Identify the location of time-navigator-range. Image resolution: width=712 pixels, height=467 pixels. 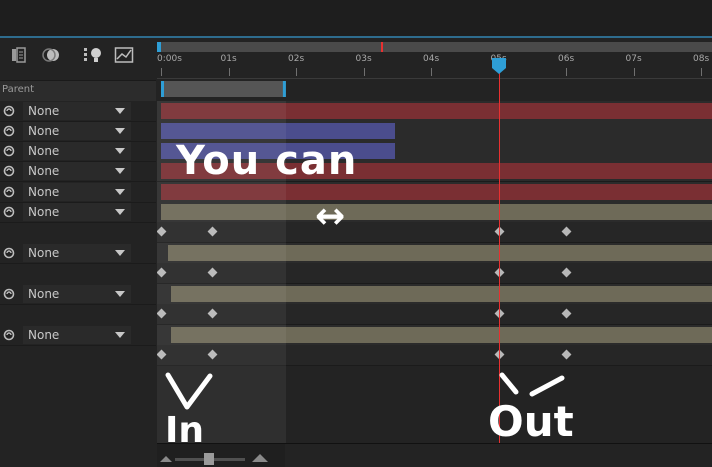
(436, 47).